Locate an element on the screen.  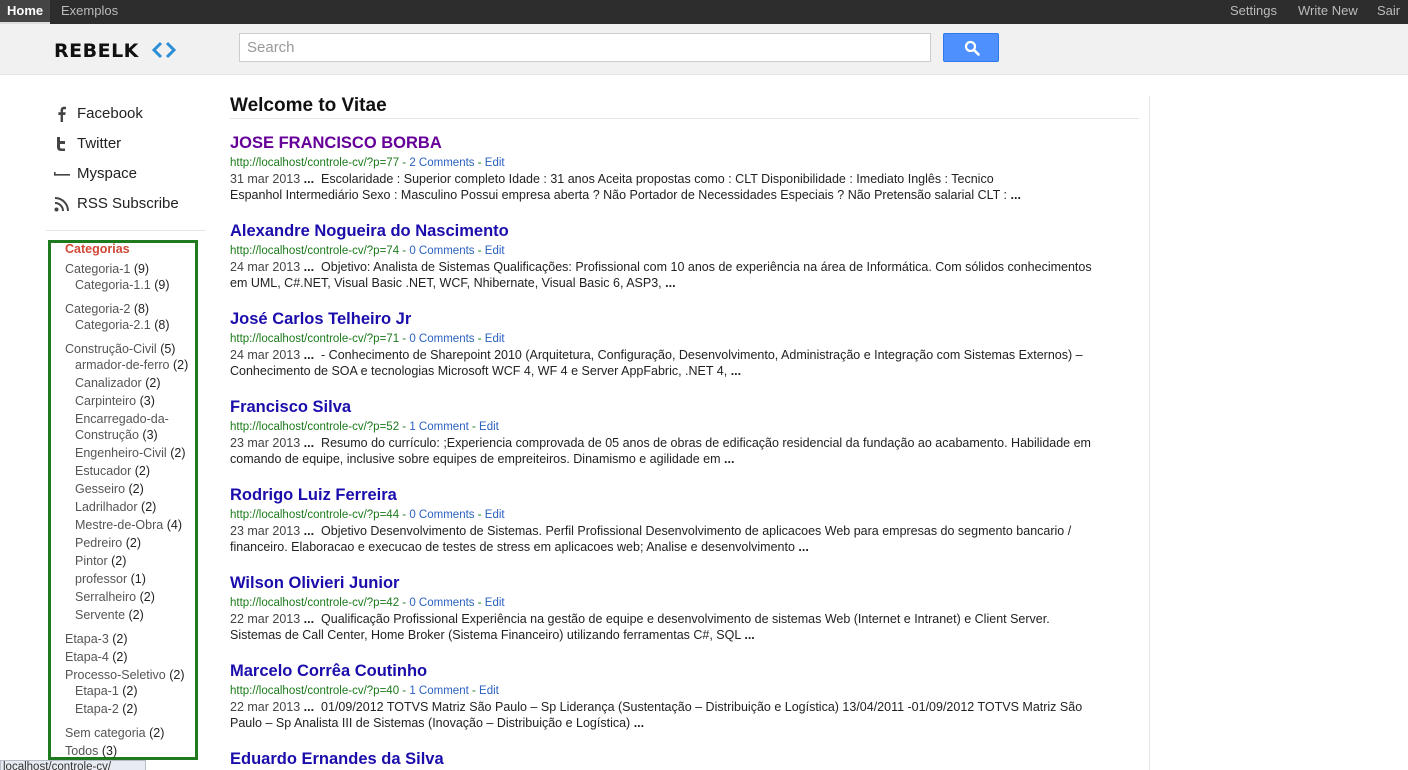
category-item: Etapa-4 (2) is located at coordinates (96, 657).